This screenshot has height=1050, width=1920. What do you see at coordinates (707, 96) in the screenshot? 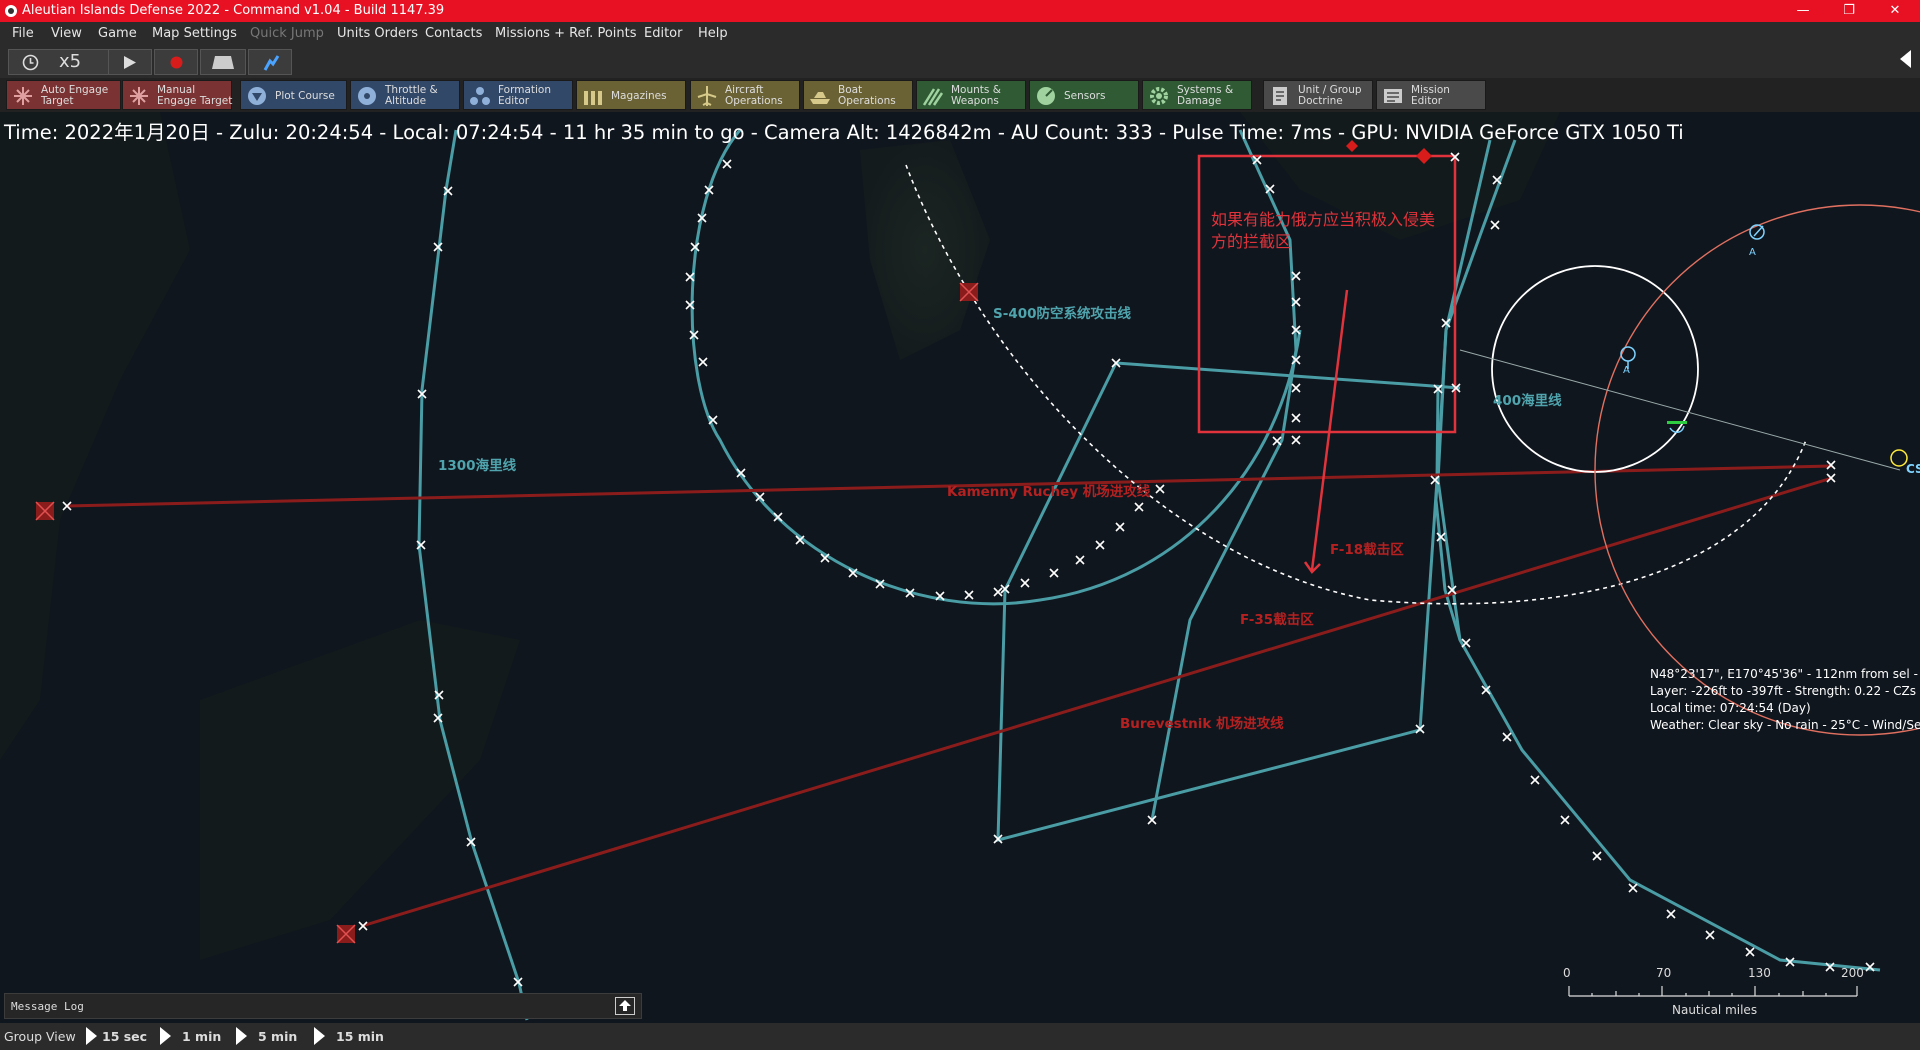
I see `aircraft-icon` at bounding box center [707, 96].